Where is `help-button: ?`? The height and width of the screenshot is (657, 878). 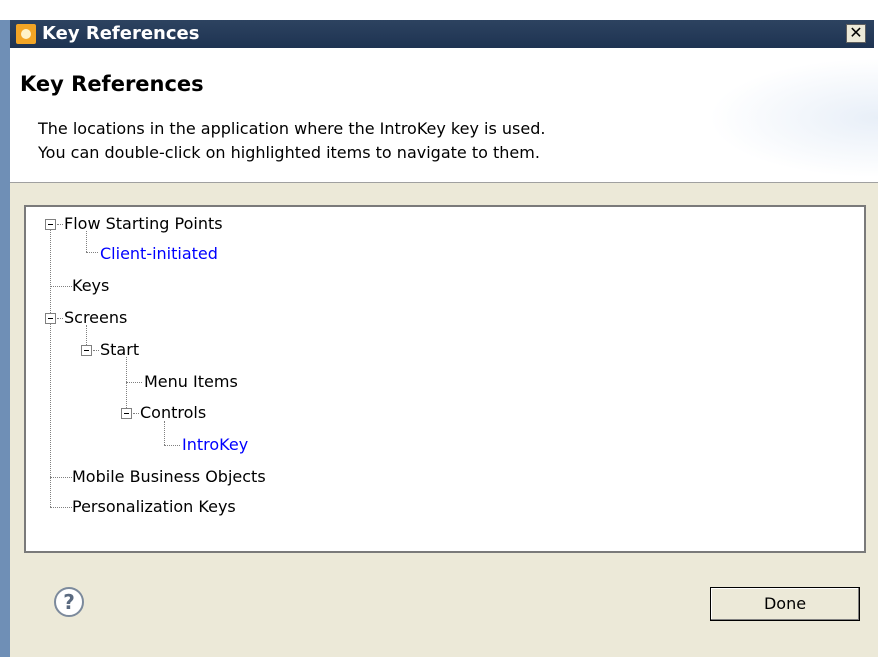 help-button: ? is located at coordinates (69, 602).